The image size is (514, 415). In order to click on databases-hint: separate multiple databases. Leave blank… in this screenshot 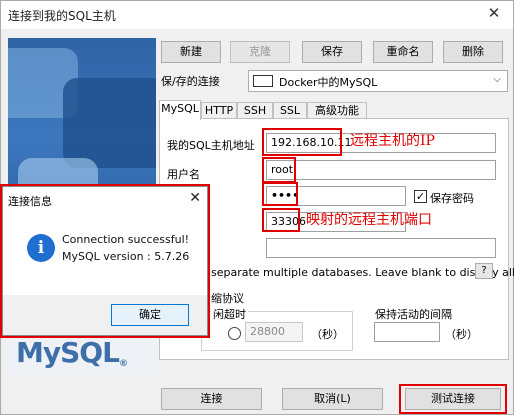, I will do `click(362, 272)`.